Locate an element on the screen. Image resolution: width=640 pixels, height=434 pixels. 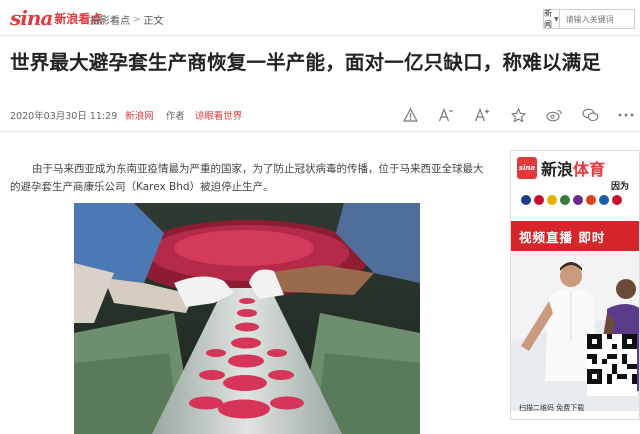
font-decrease-icon is located at coordinates (446, 115).